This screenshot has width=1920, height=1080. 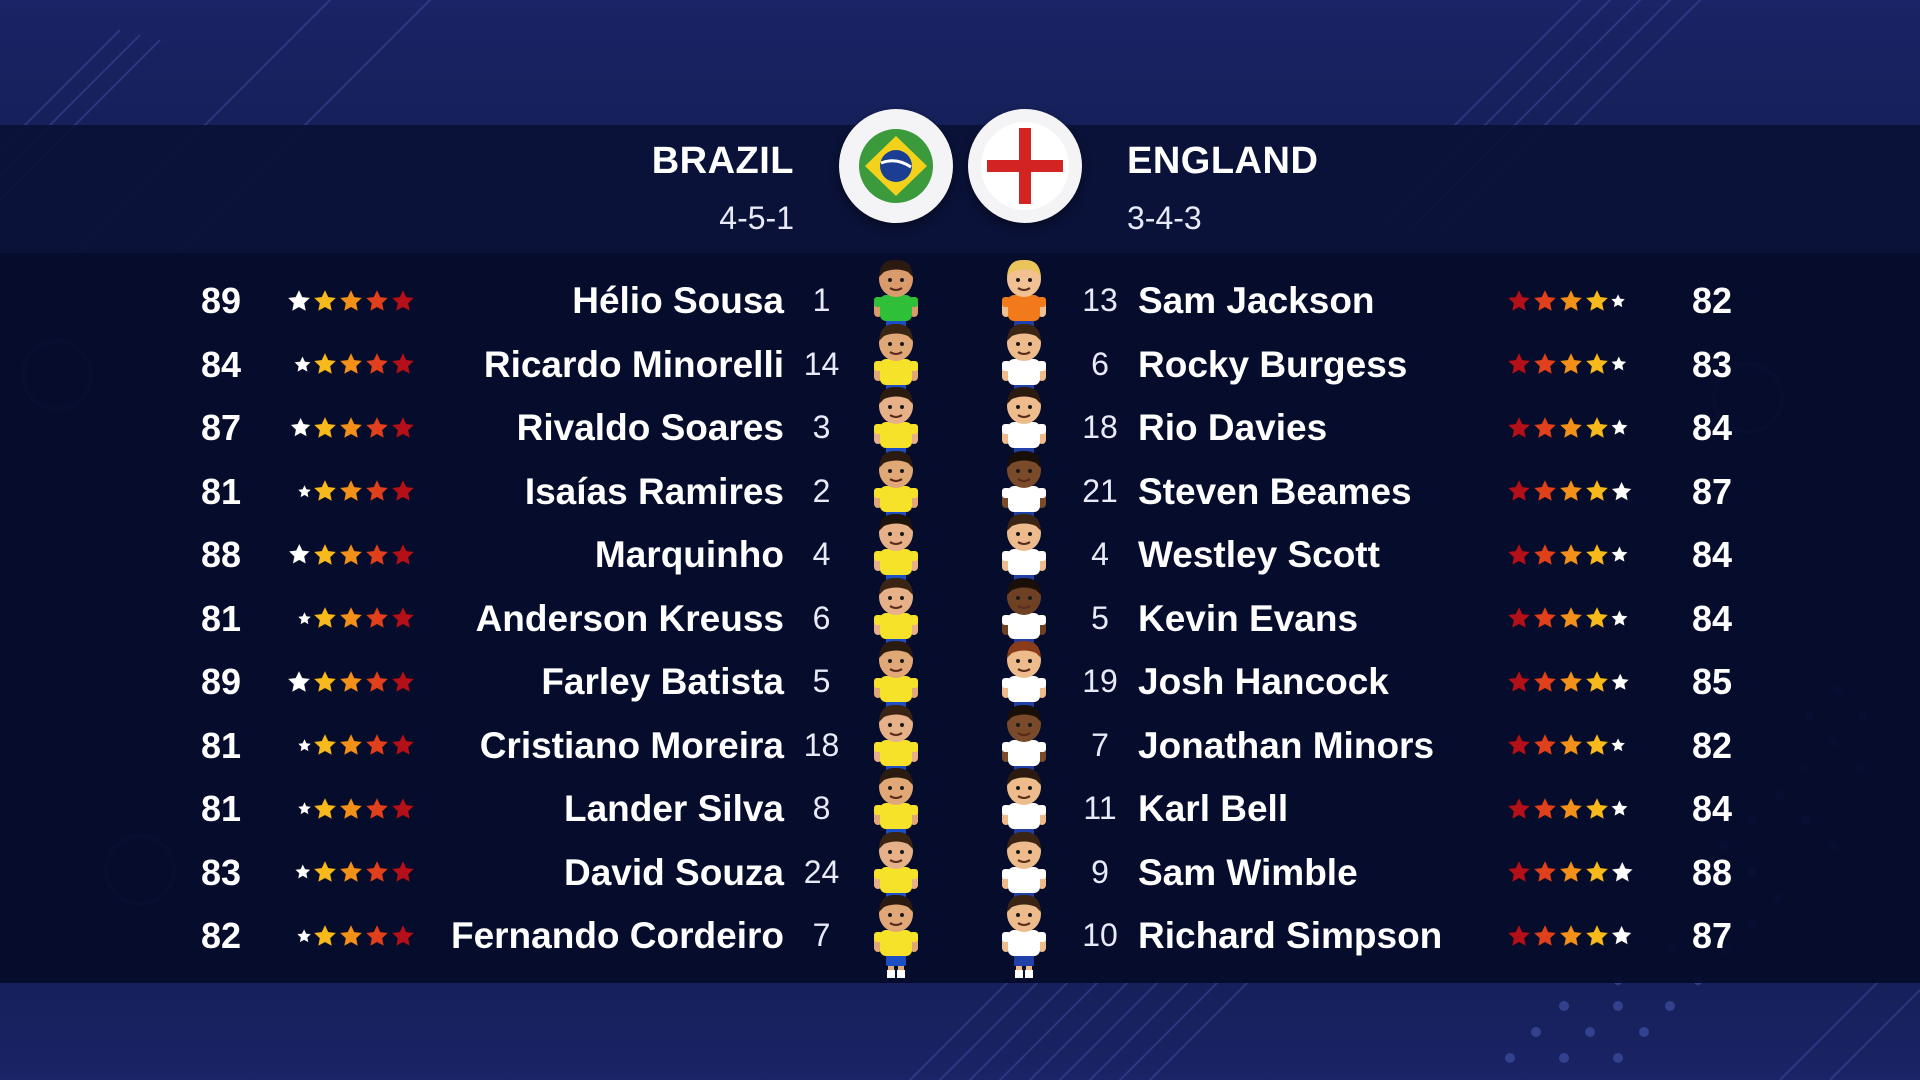 What do you see at coordinates (960, 809) in the screenshot?
I see `lineup-row: 81 Lander Silva 8 11 Karl Bell 84` at bounding box center [960, 809].